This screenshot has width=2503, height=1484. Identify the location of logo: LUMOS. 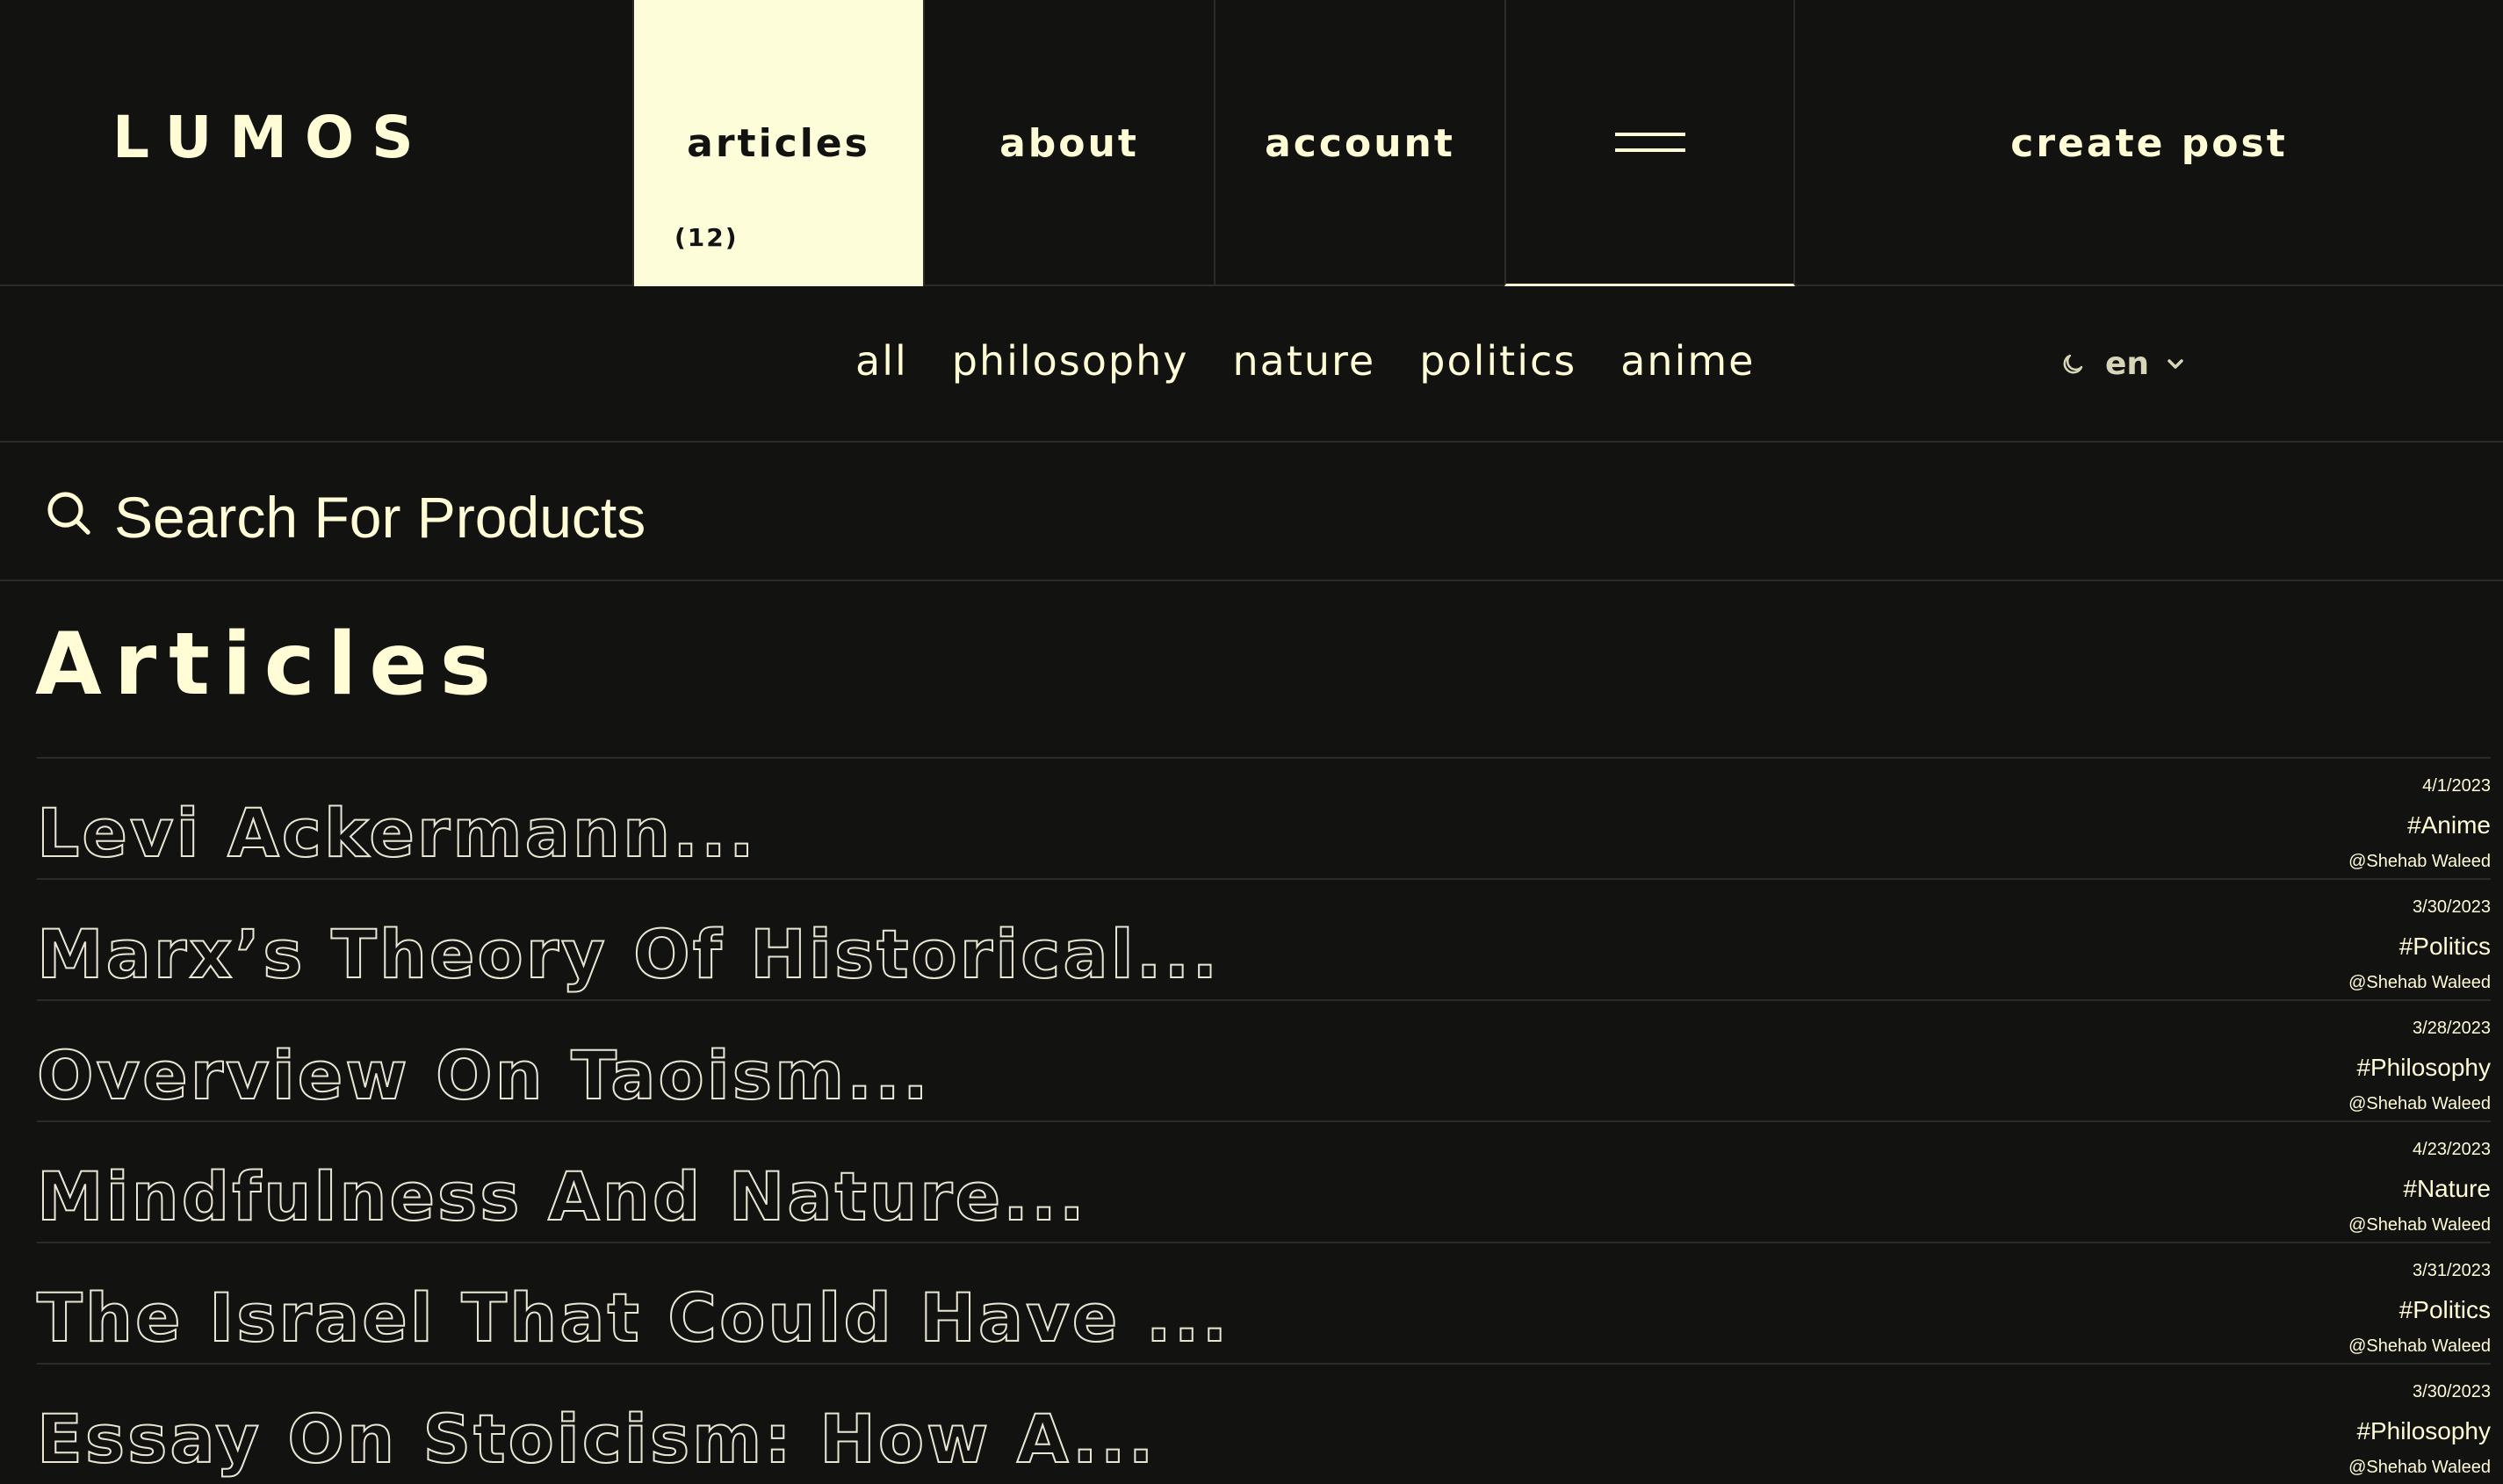
(271, 137).